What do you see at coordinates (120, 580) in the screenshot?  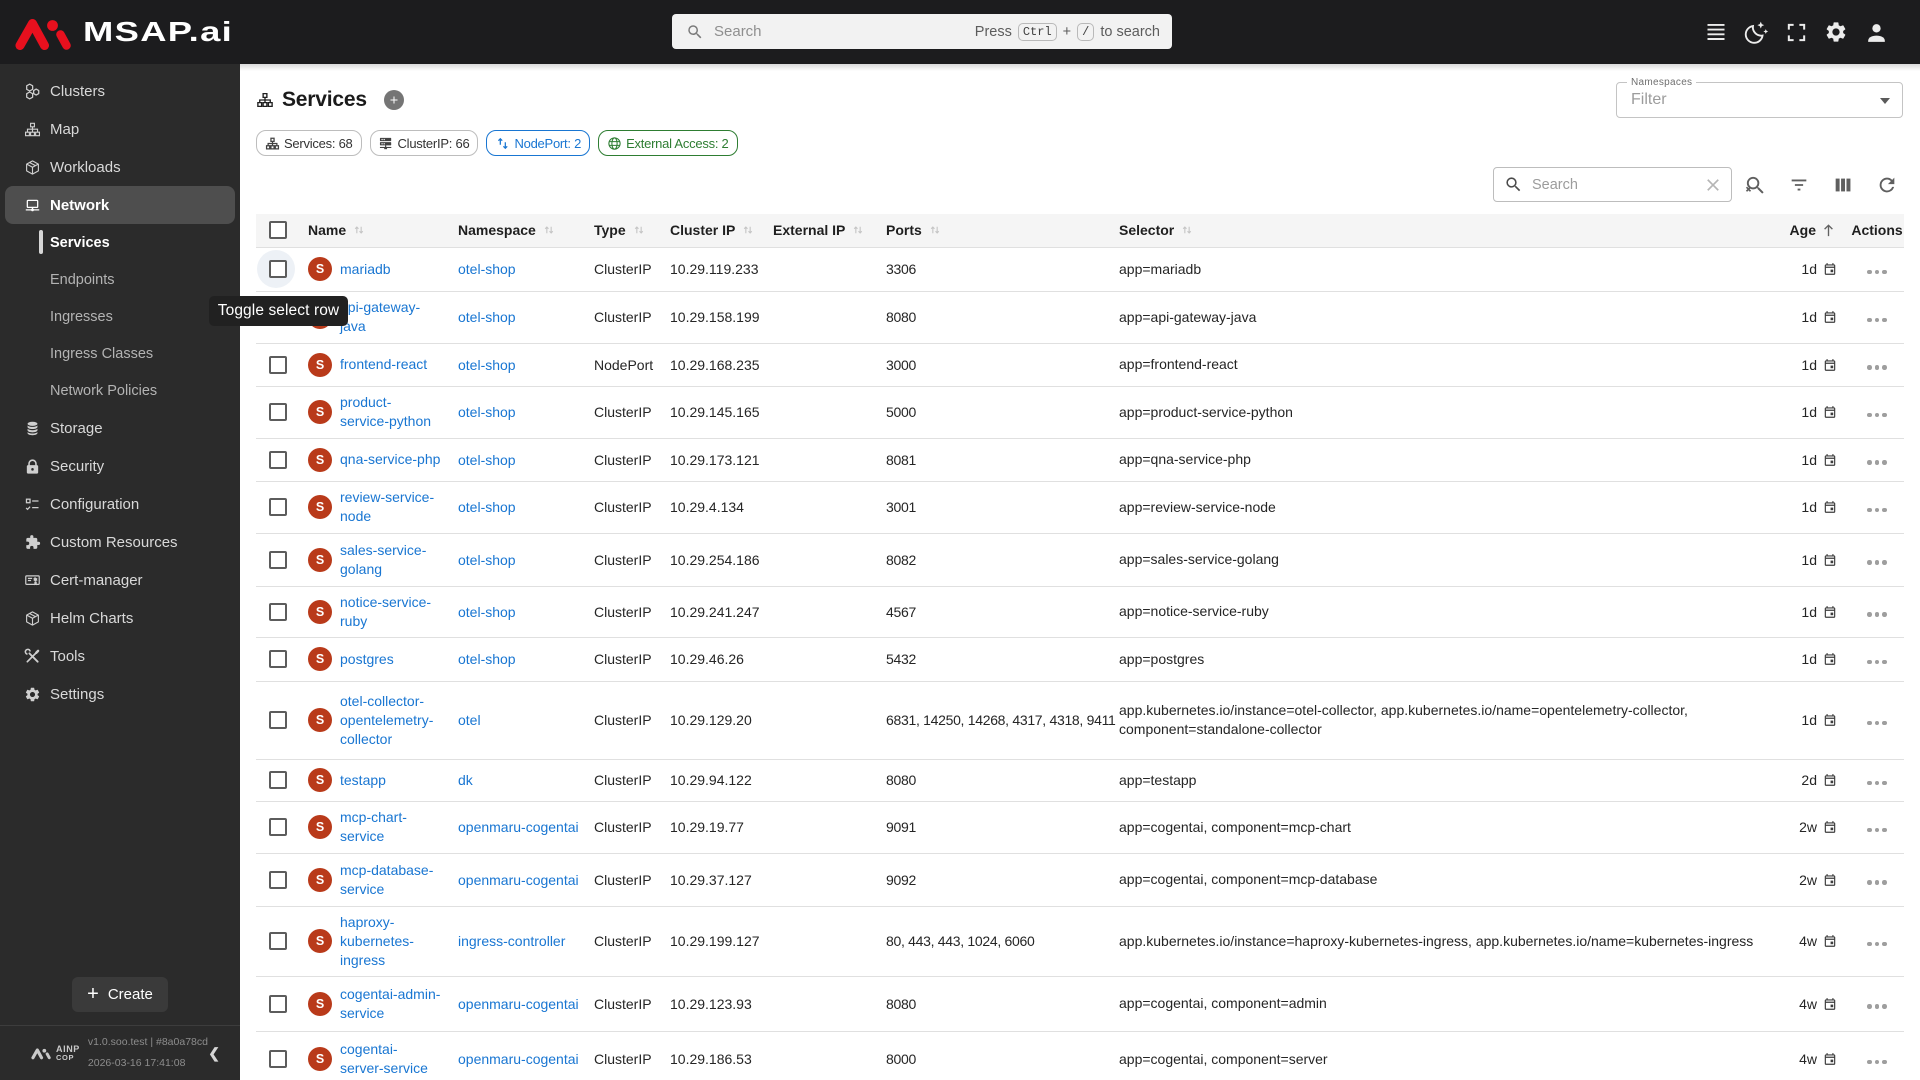 I see `sidebar-item-cert-manager: Cert-manager` at bounding box center [120, 580].